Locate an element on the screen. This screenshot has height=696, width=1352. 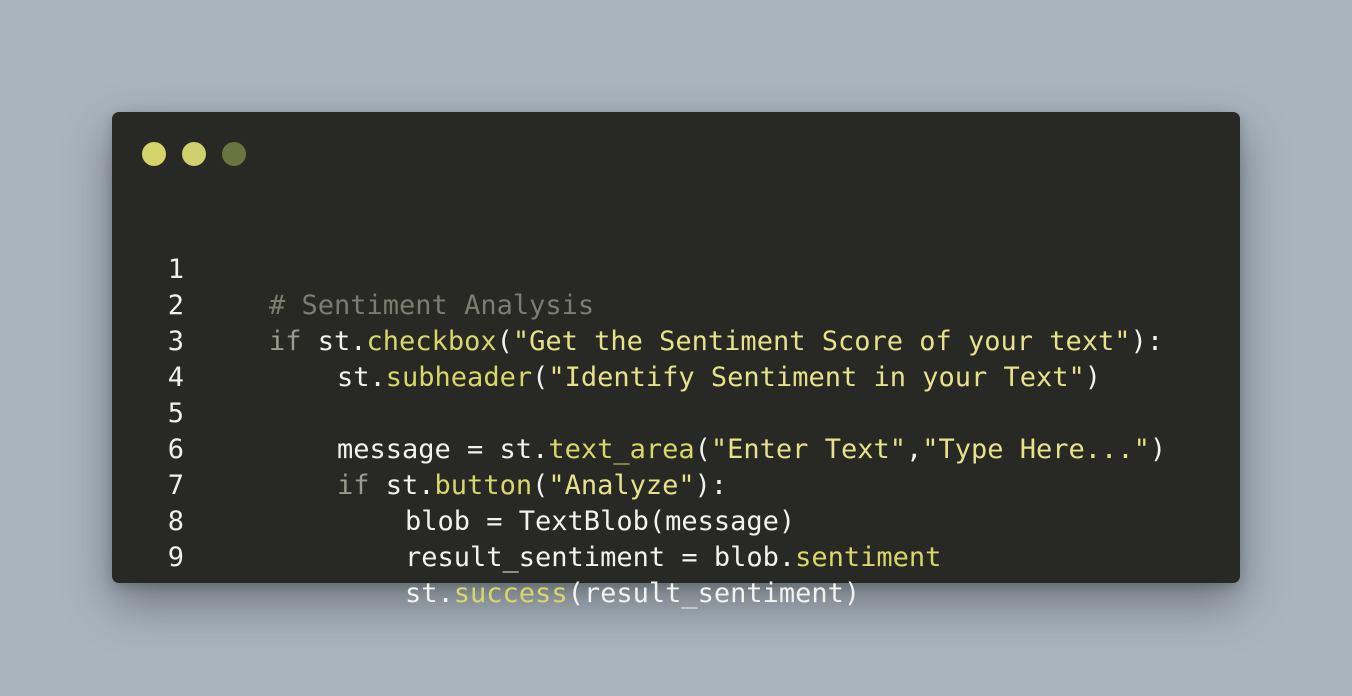
code-line: 7 blob = TextBlob(message) is located at coordinates (676, 484).